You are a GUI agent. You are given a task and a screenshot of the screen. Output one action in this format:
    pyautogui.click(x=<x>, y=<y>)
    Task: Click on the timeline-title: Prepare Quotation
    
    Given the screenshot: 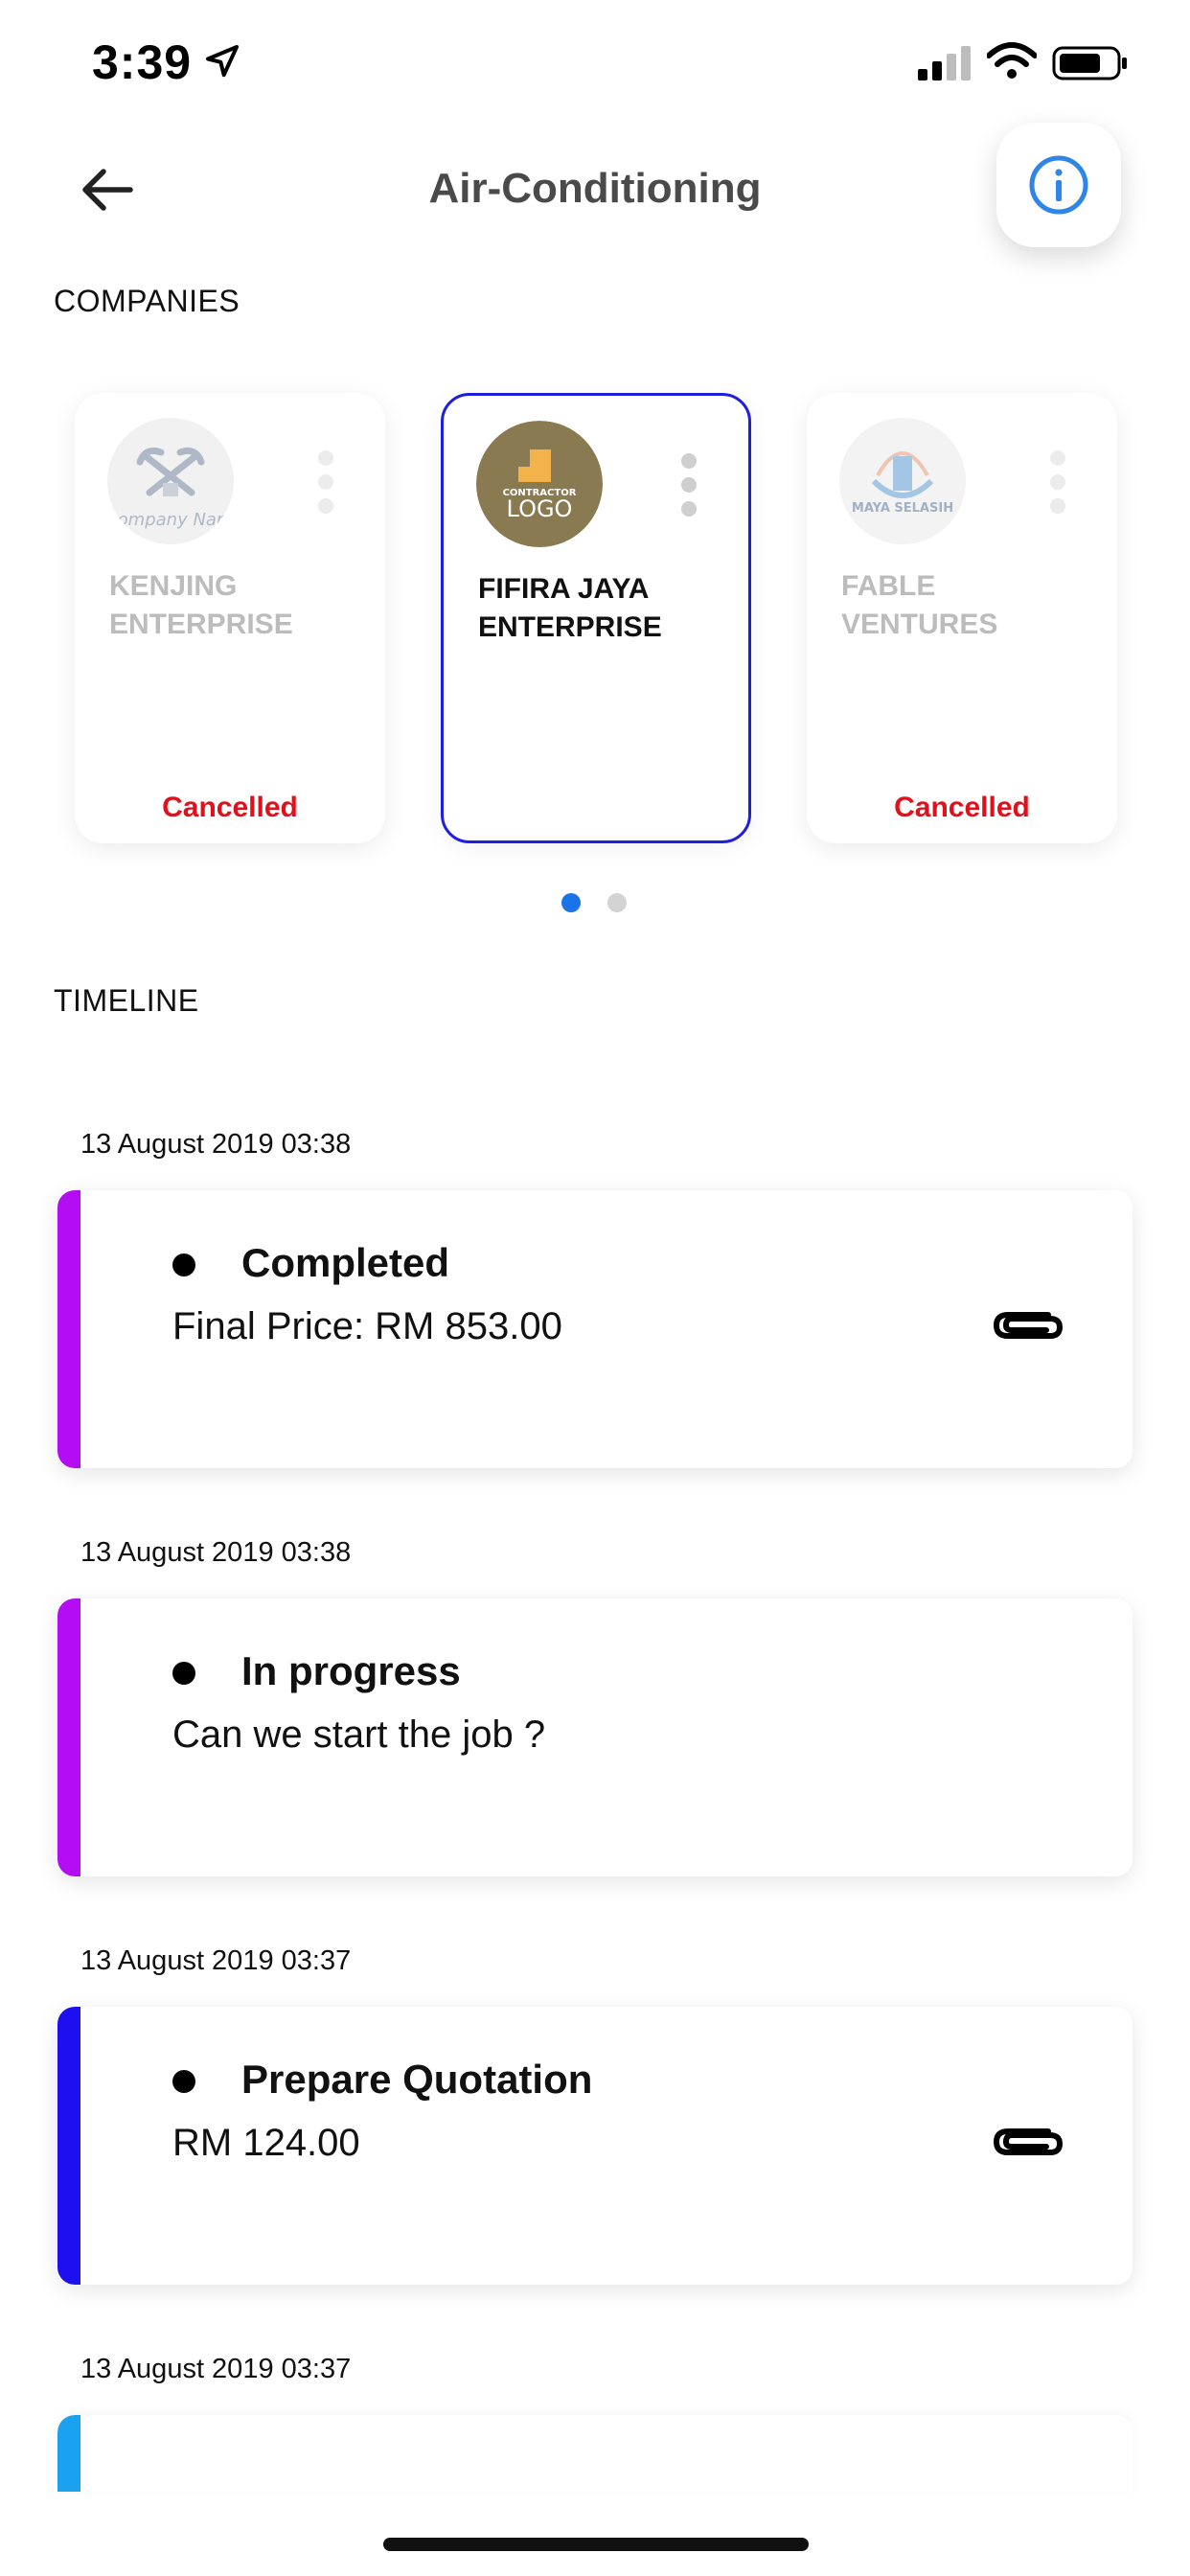 What is the action you would take?
    pyautogui.click(x=417, y=2079)
    